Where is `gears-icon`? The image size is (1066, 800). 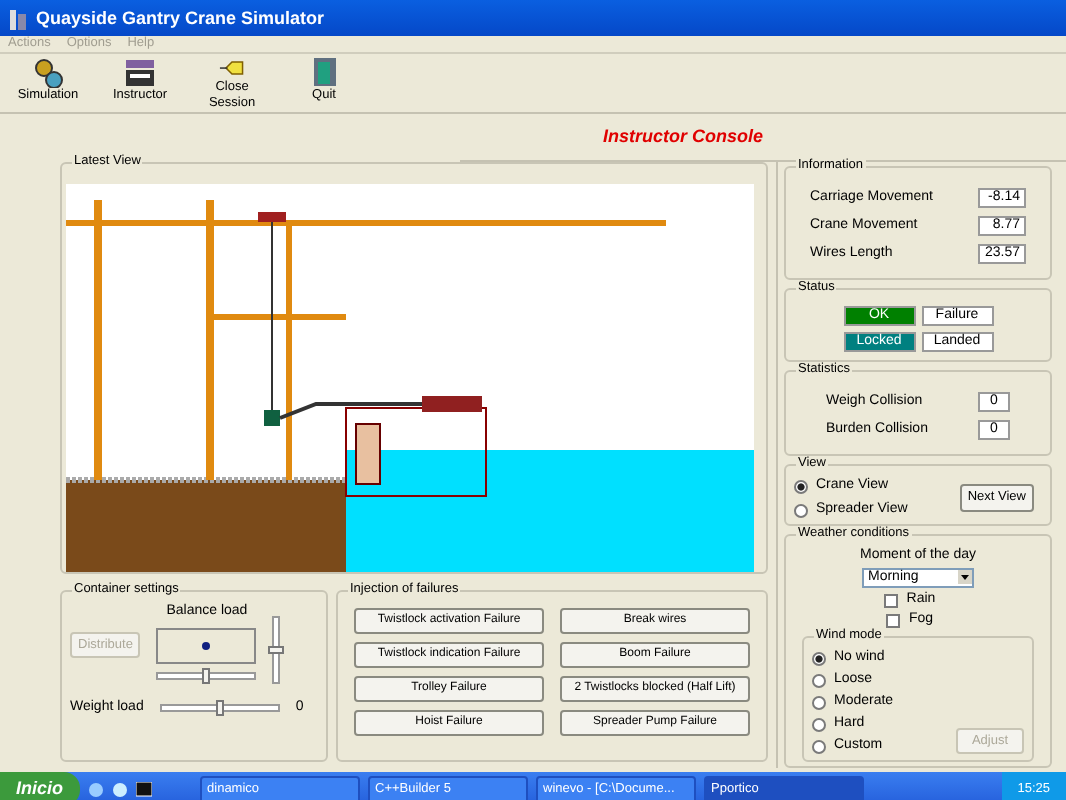 gears-icon is located at coordinates (48, 72).